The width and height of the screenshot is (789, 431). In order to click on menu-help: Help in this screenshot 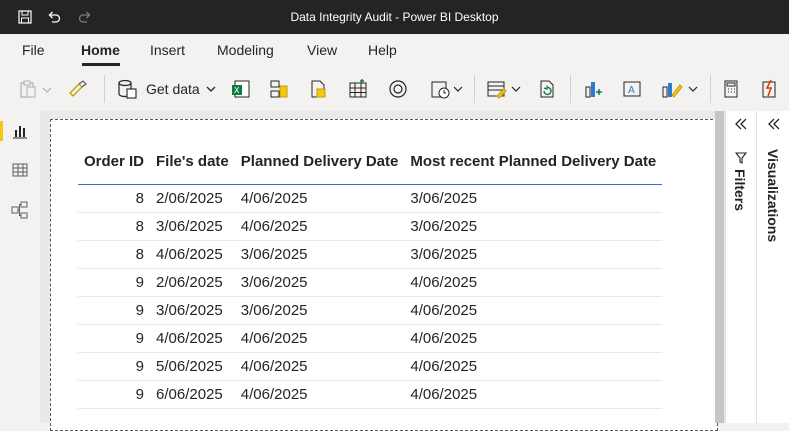, I will do `click(382, 50)`.